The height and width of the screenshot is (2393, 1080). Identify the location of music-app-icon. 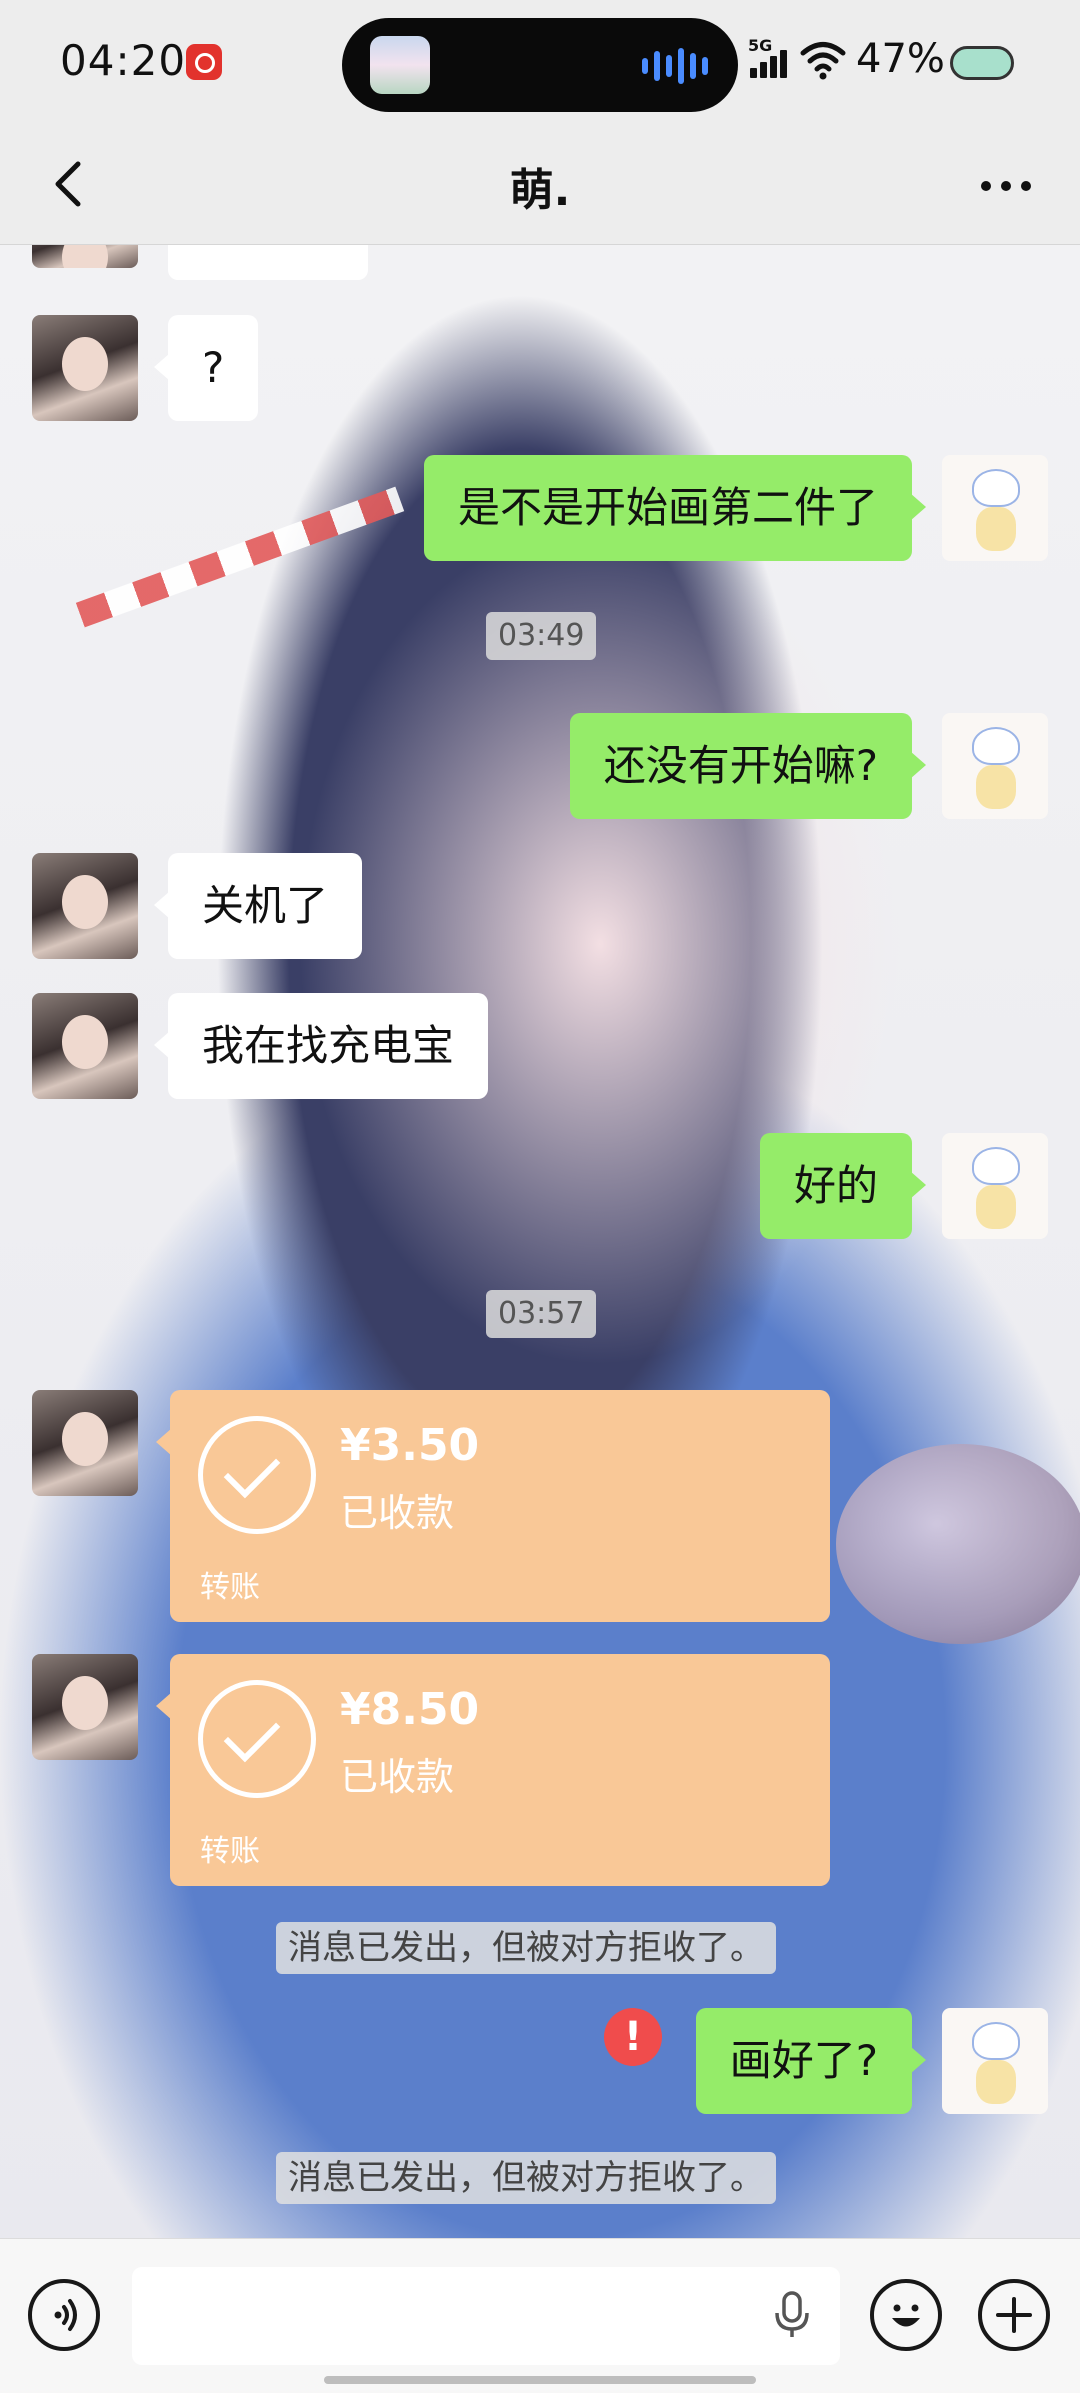
(204, 62).